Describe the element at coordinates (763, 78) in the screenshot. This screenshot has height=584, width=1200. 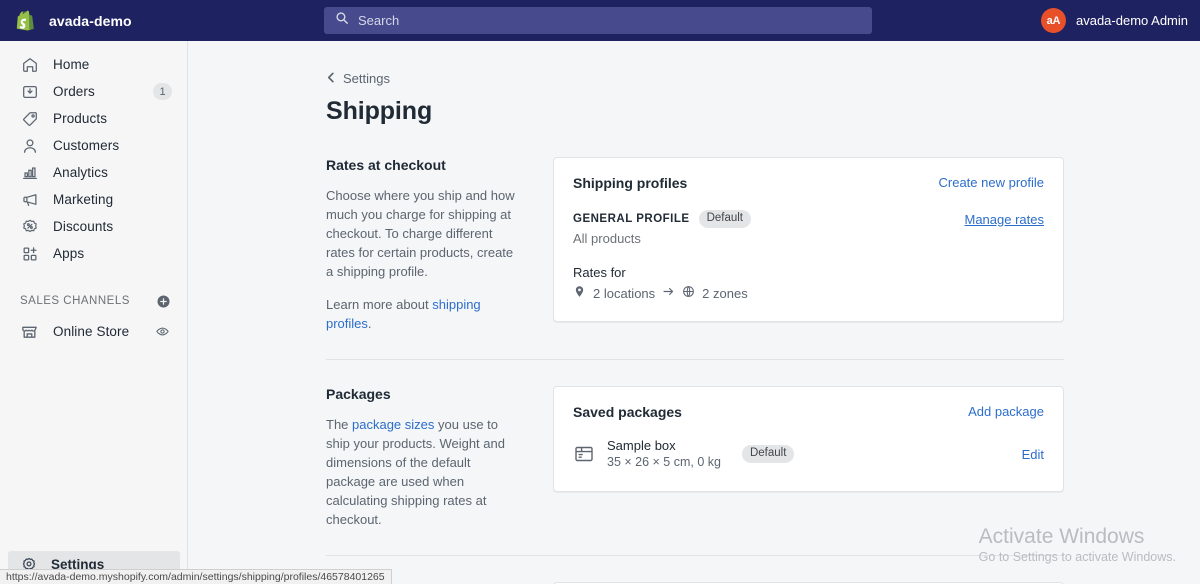
I see `breadcrumb: Settings` at that location.